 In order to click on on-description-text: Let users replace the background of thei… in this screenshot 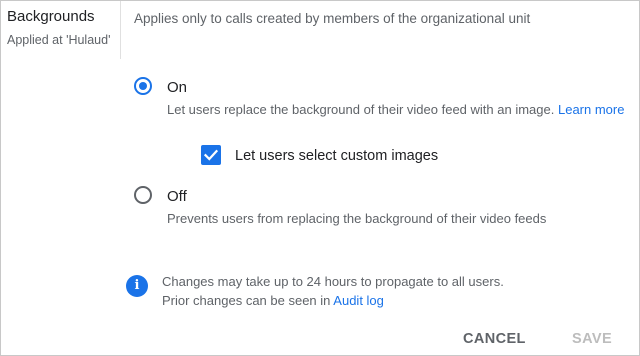, I will do `click(361, 109)`.